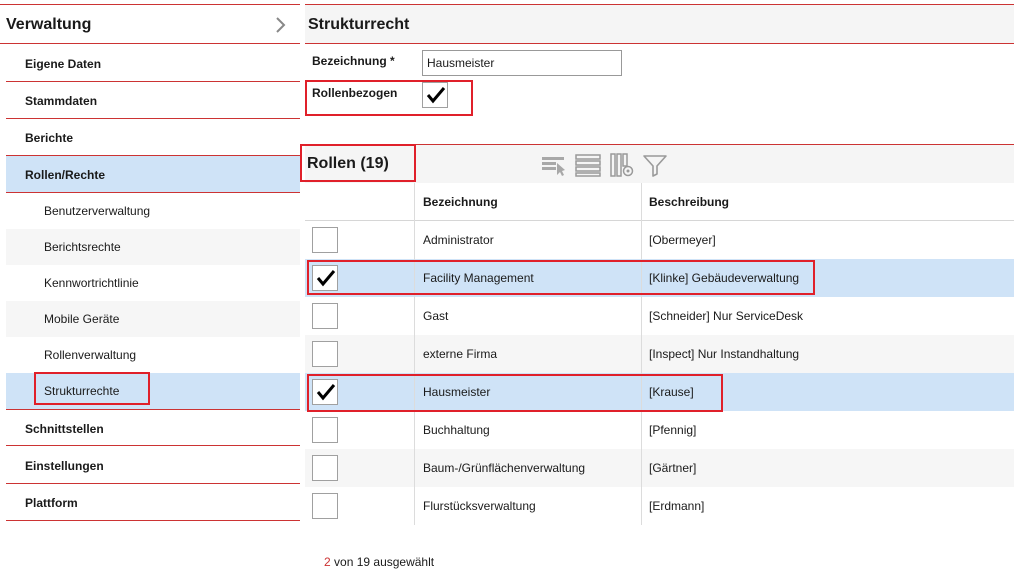 The width and height of the screenshot is (1014, 570). Describe the element at coordinates (64, 429) in the screenshot. I see `sidebar-item-label: Schnittstellen` at that location.